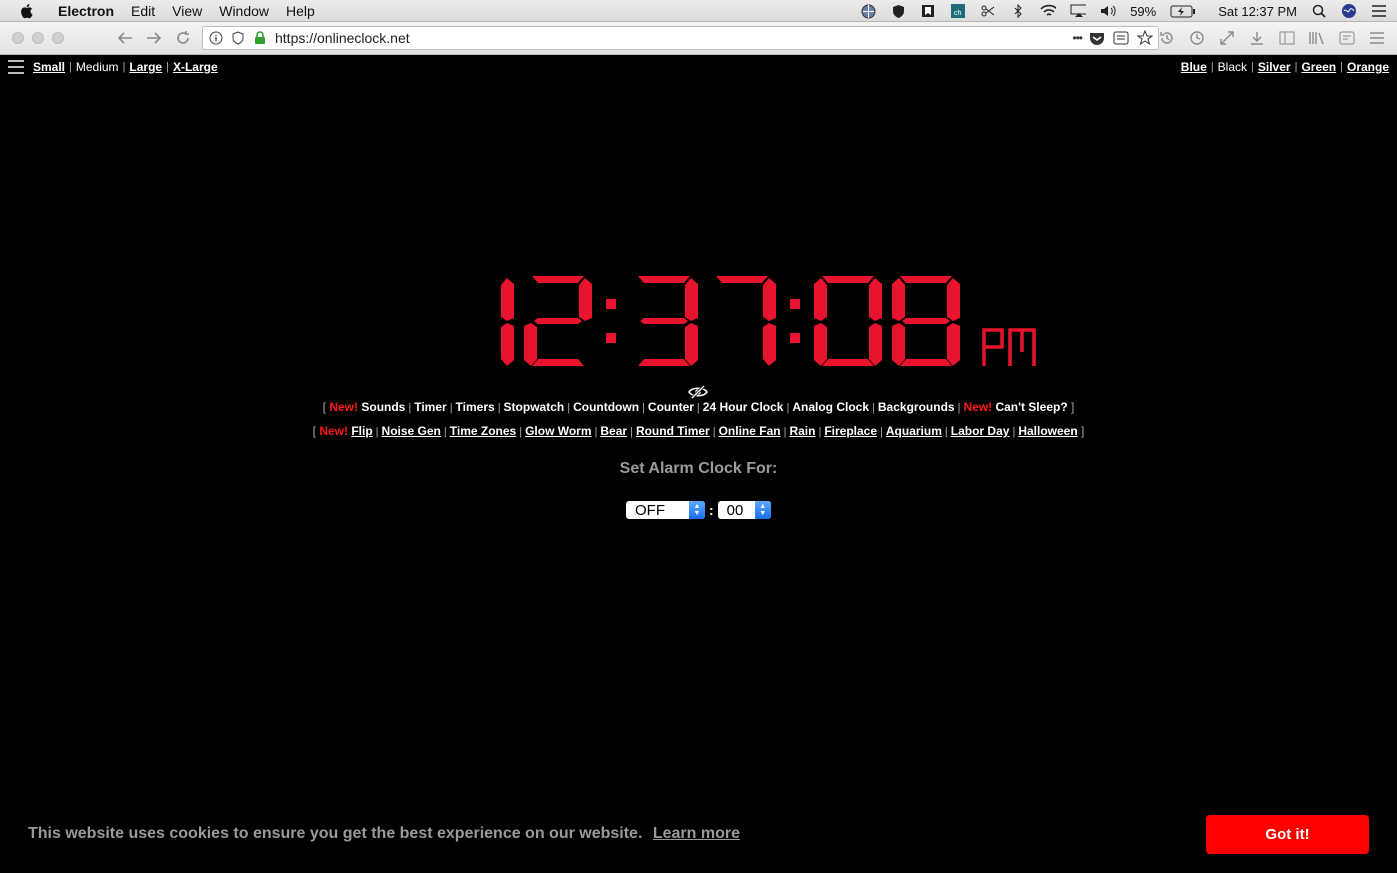 Image resolution: width=1397 pixels, height=873 pixels. Describe the element at coordinates (1368, 67) in the screenshot. I see `color-orange-link: Orange` at that location.